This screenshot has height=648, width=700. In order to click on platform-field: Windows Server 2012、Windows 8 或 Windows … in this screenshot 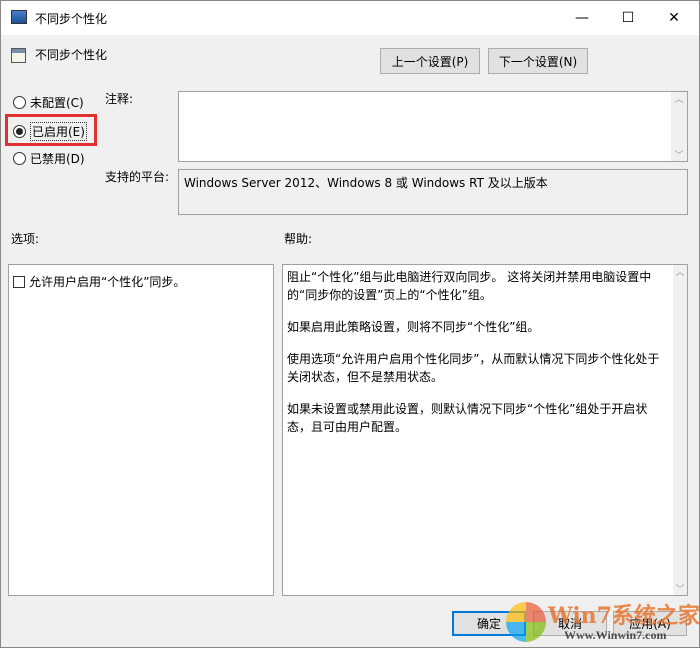, I will do `click(433, 192)`.